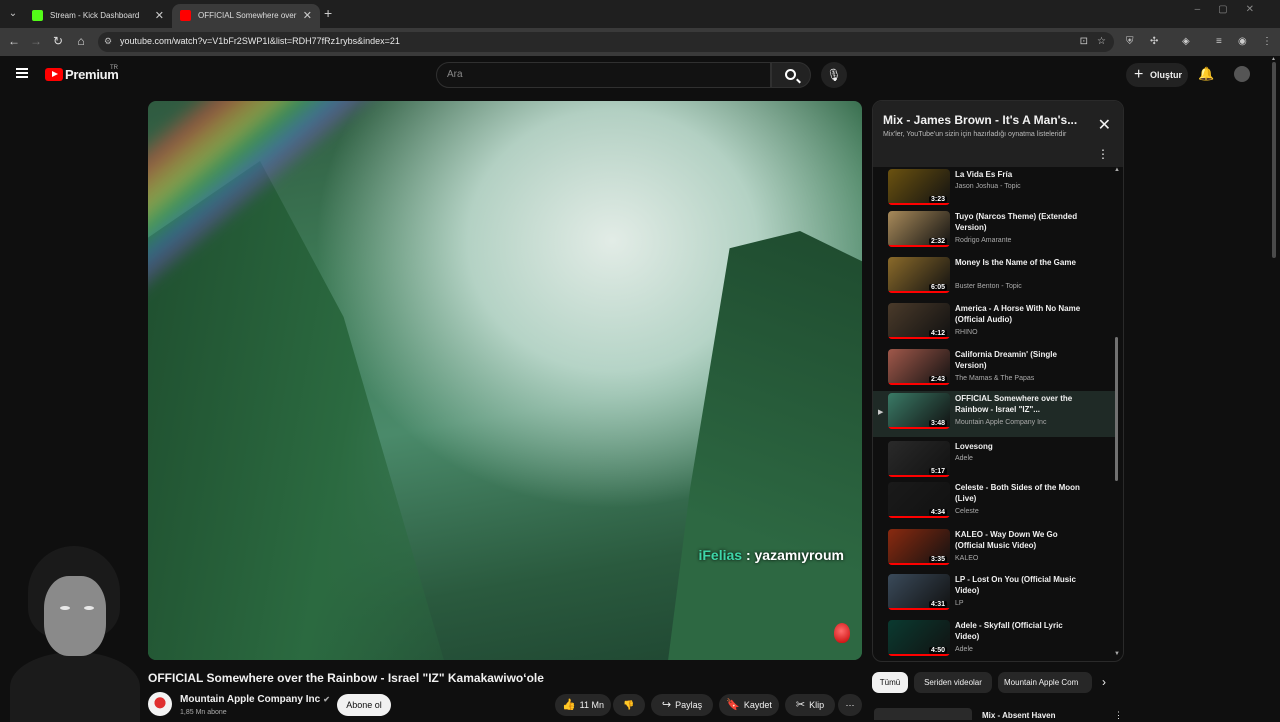 This screenshot has width=1280, height=722. I want to click on install-icon: ⊡, so click(1084, 41).